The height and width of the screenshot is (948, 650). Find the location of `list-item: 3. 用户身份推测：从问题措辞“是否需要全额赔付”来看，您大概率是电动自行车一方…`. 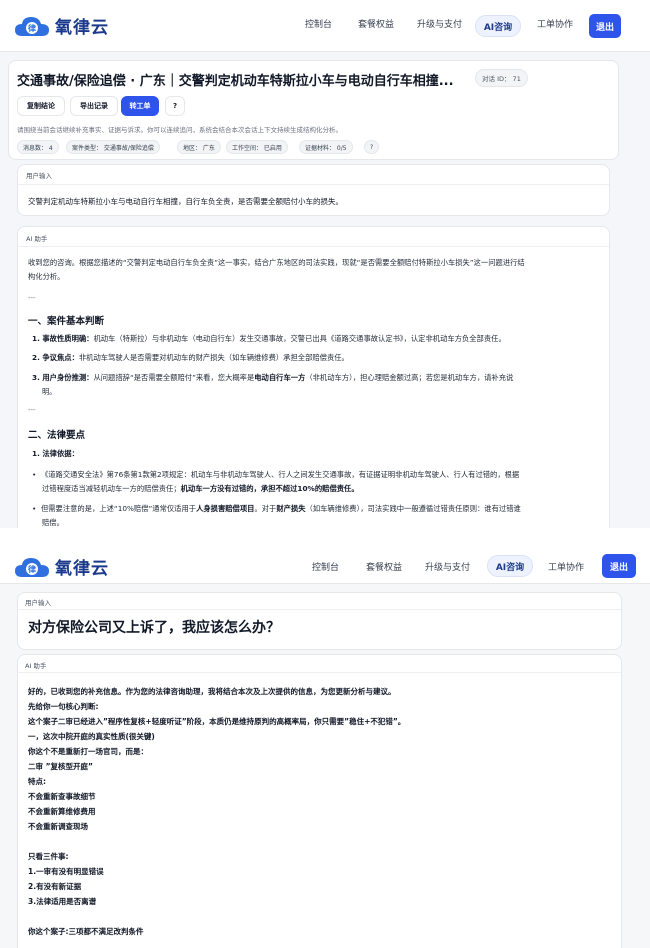

list-item: 3. 用户身份推测：从问题措辞“是否需要全额赔付”来看，您大概率是电动自行车一方… is located at coordinates (273, 377).